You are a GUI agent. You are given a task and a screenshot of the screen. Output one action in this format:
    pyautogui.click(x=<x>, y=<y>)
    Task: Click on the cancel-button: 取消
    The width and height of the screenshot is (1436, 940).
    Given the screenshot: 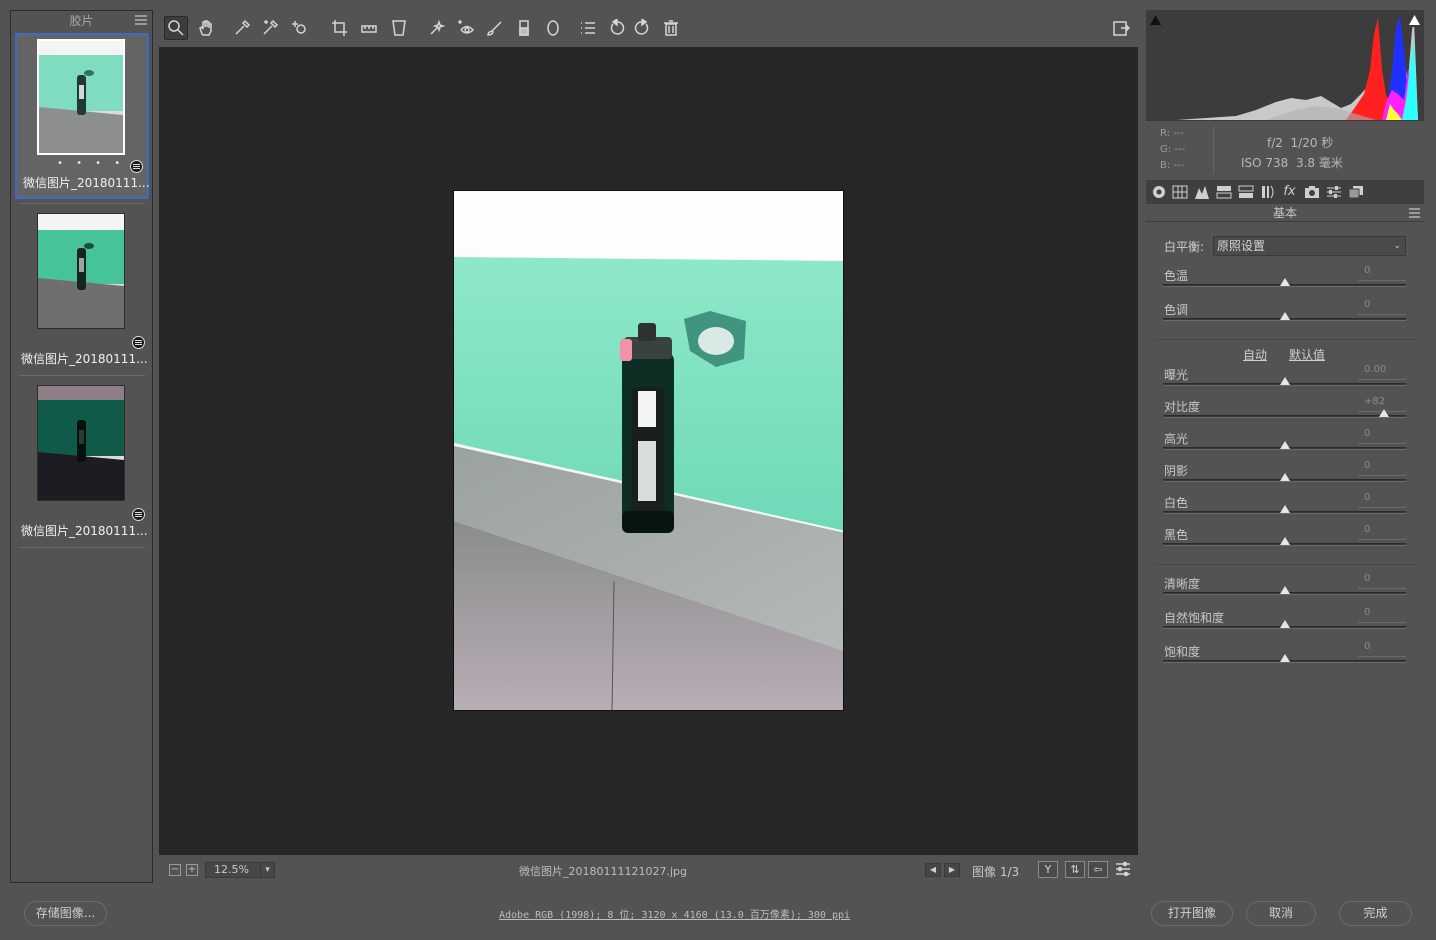 What is the action you would take?
    pyautogui.click(x=1281, y=913)
    